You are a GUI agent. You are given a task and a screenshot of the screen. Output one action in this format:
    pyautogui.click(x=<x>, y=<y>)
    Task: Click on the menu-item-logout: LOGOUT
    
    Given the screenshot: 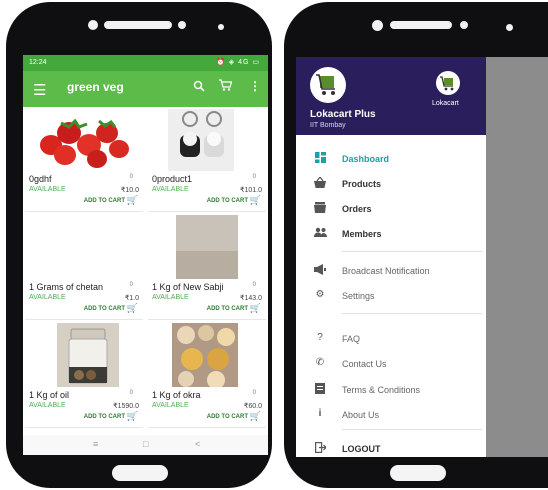 What is the action you would take?
    pyautogui.click(x=391, y=448)
    